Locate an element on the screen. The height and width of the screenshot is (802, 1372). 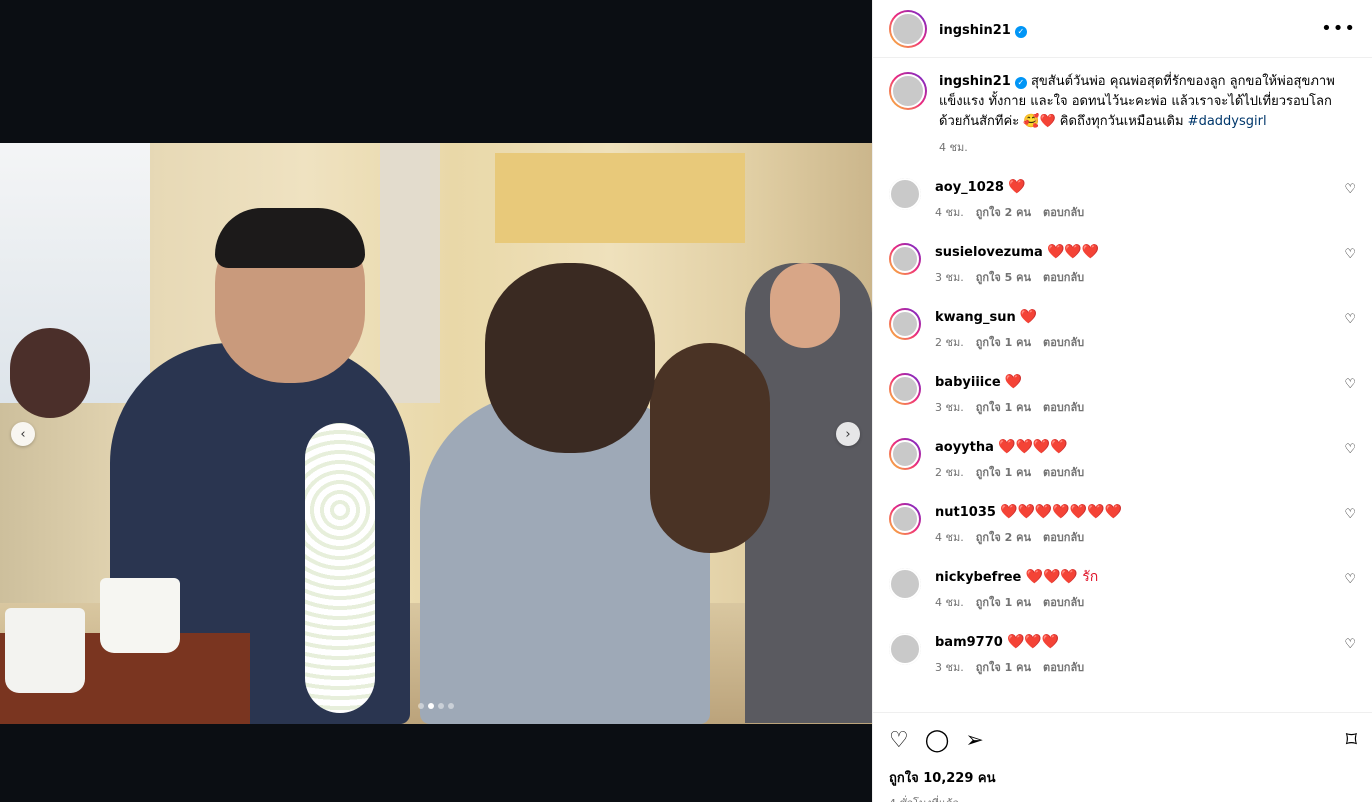
more-options-button: ••• is located at coordinates (1338, 28).